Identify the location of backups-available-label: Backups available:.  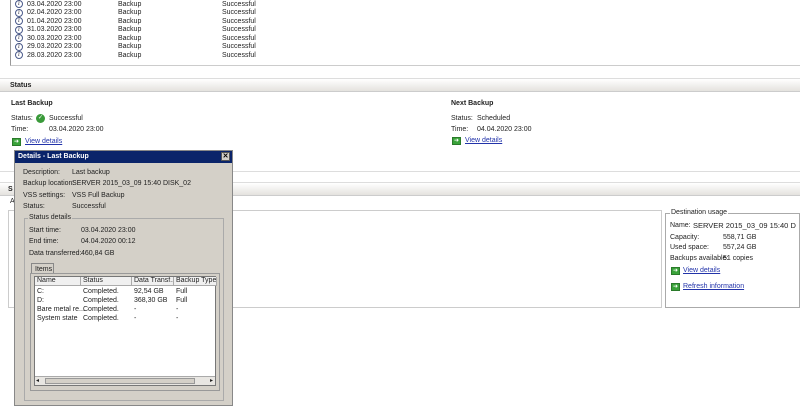
(699, 258).